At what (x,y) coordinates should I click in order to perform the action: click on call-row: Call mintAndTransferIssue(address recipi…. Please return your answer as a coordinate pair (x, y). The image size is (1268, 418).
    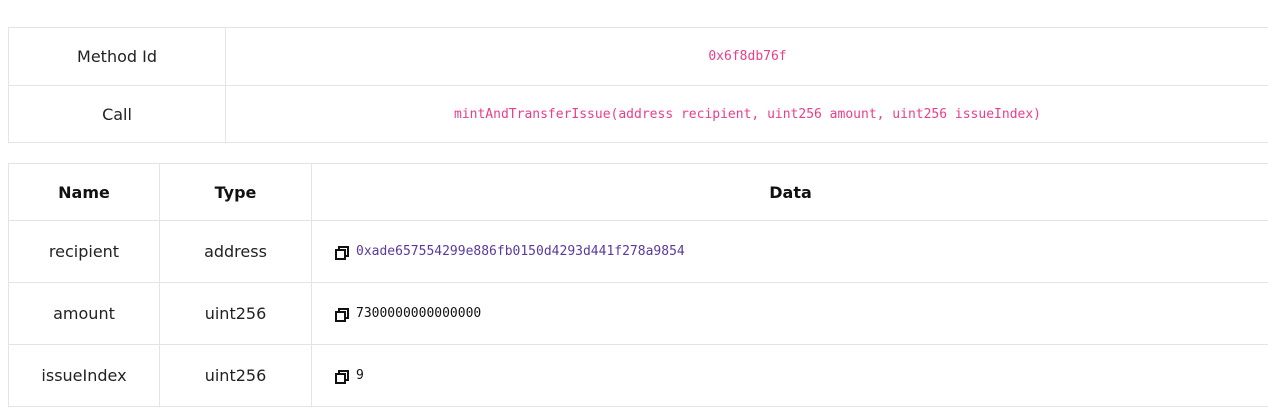
    Looking at the image, I should click on (638, 114).